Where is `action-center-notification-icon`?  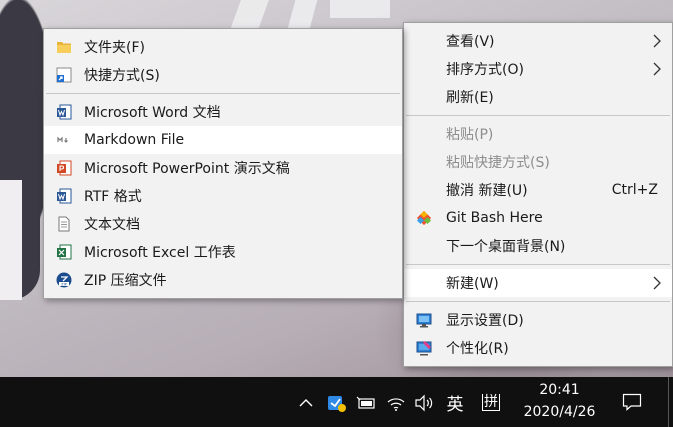
action-center-notification-icon is located at coordinates (632, 402).